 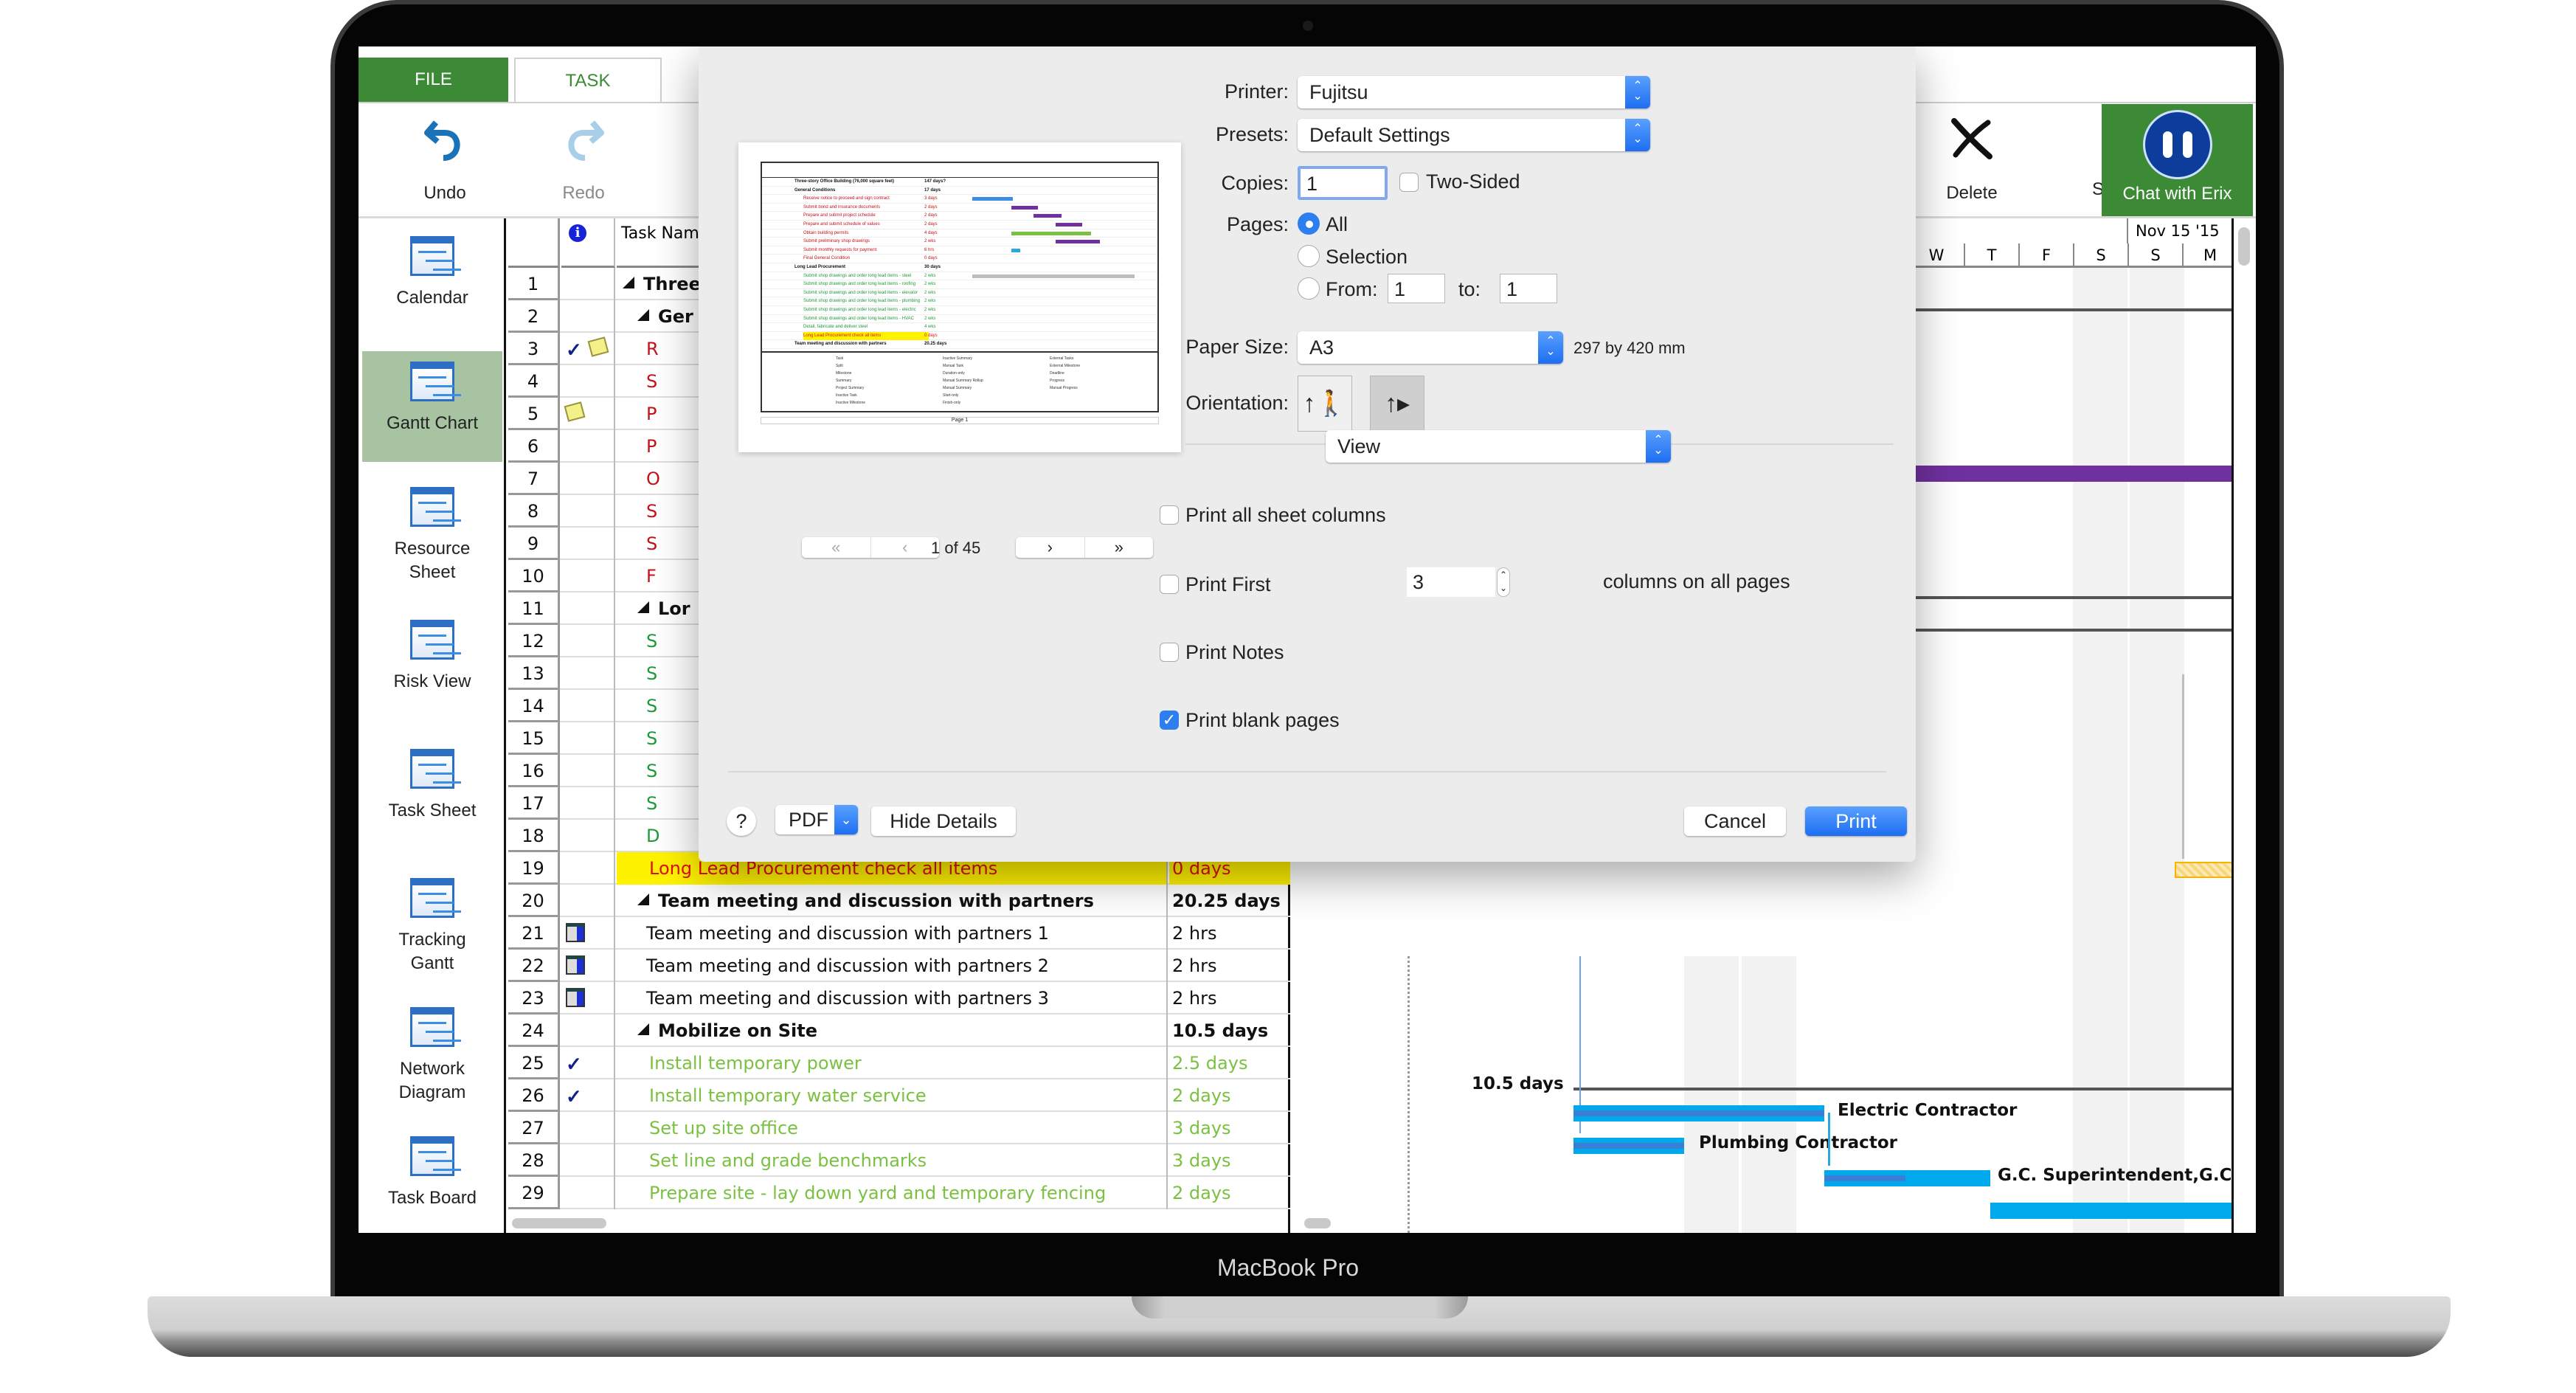 What do you see at coordinates (1397, 404) in the screenshot?
I see `orientation-landscape-button: ↑▸` at bounding box center [1397, 404].